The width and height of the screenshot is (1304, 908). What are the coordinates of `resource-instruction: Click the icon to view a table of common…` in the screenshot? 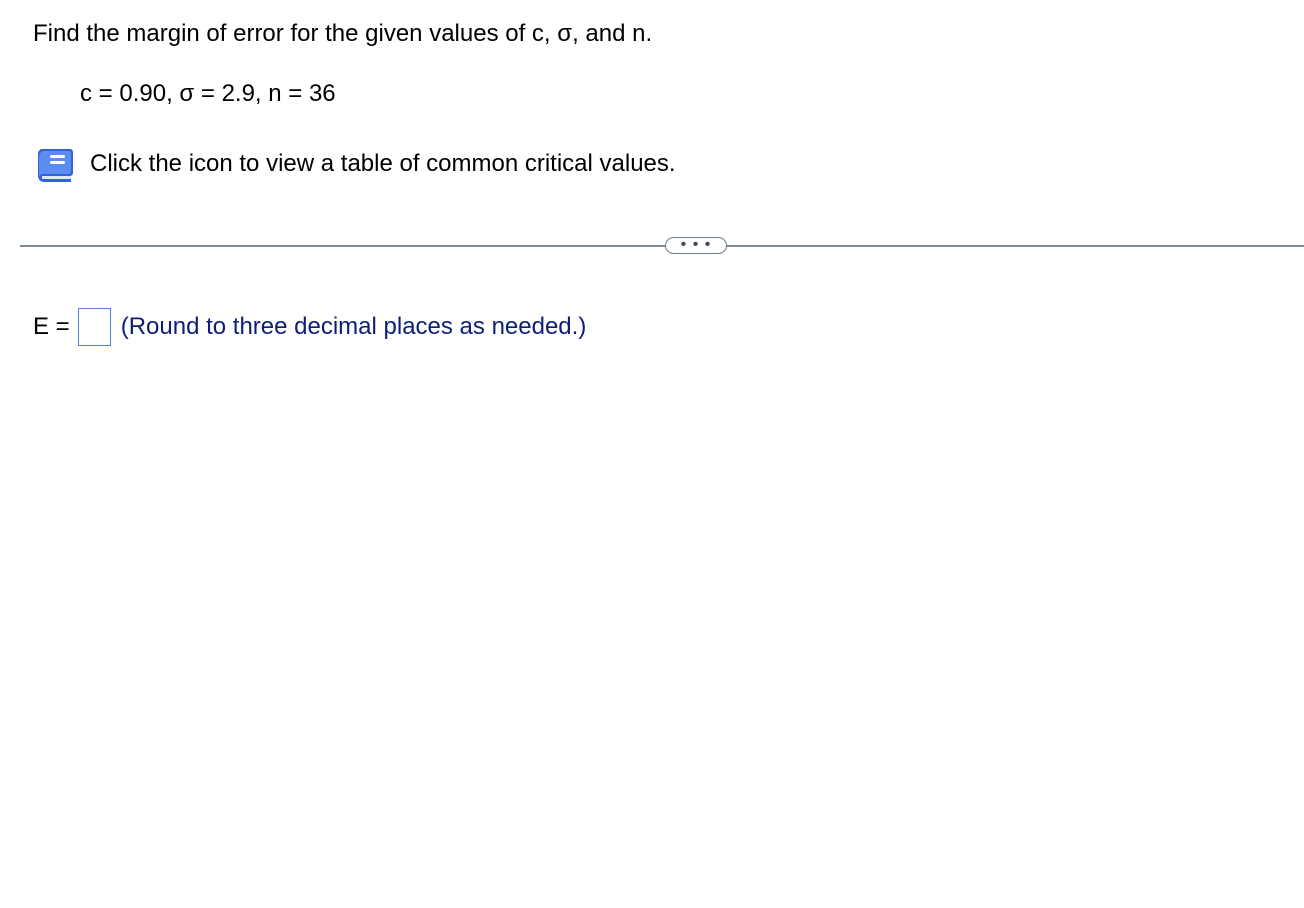 It's located at (383, 163).